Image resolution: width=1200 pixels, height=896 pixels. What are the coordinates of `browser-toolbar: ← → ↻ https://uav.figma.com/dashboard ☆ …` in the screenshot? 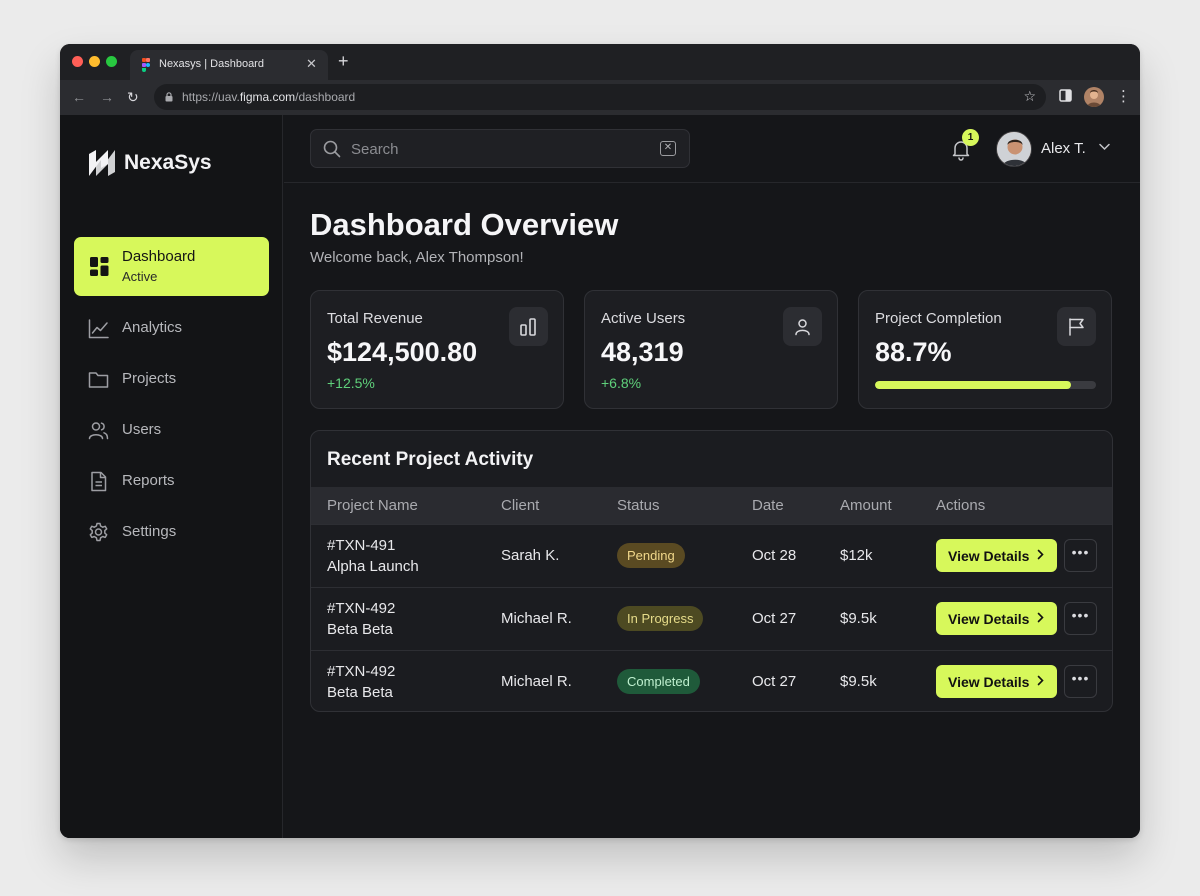 It's located at (600, 97).